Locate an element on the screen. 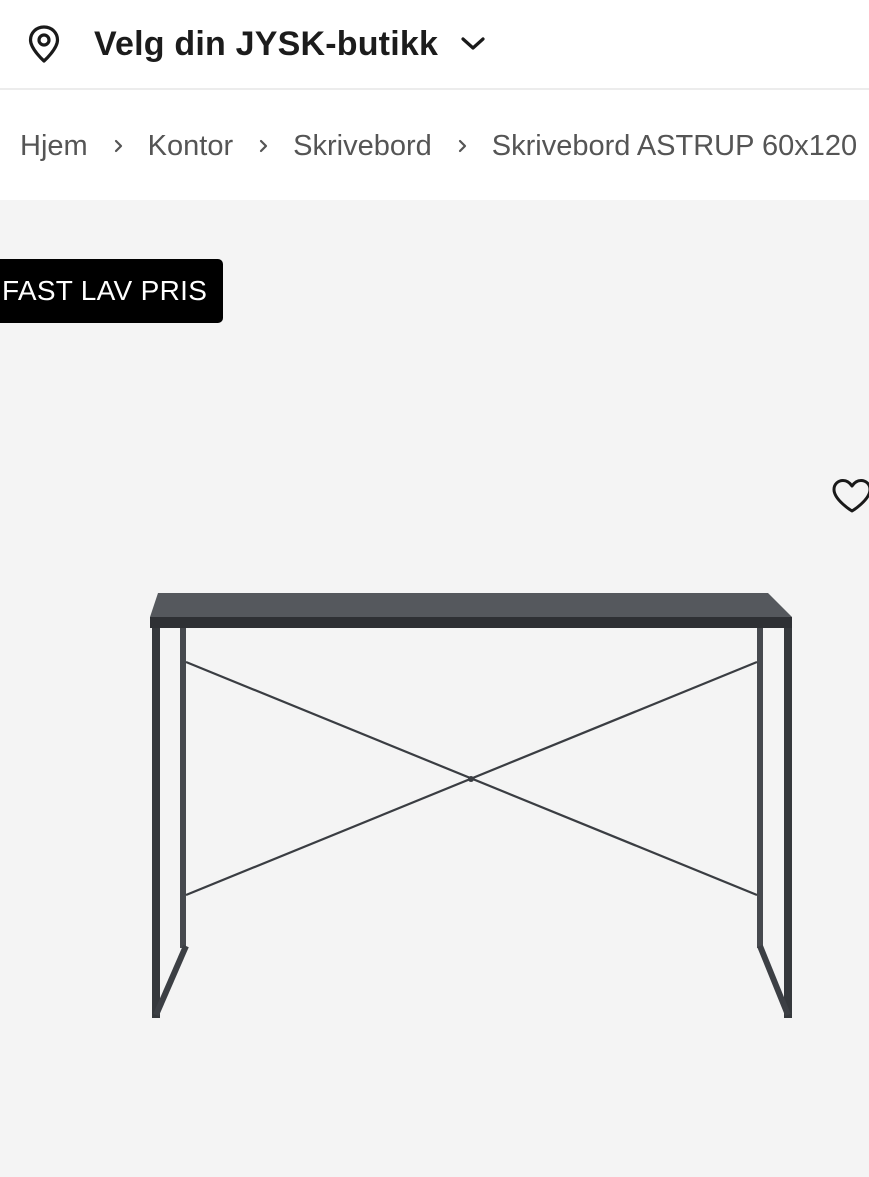 This screenshot has width=869, height=1177. breadcrumb-current: Skrivebord ASTRUP 60x120 is located at coordinates (674, 145).